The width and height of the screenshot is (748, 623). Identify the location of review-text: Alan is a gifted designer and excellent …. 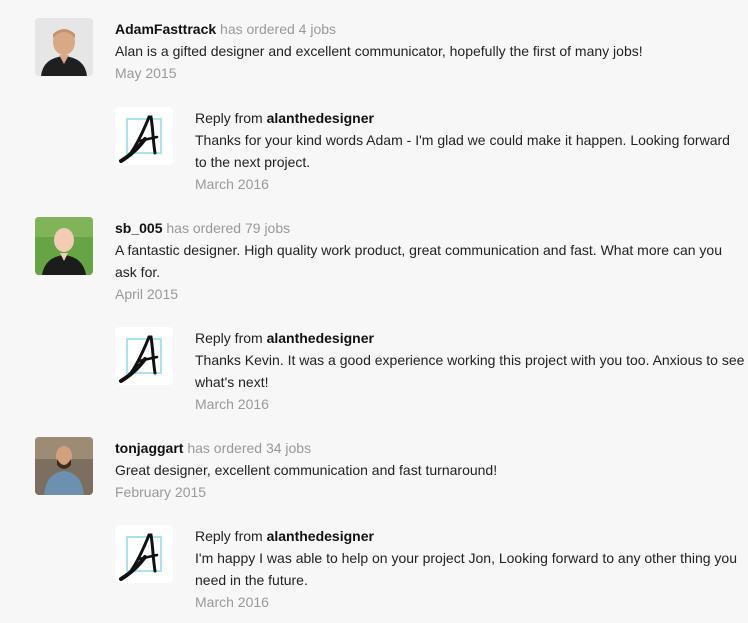
(379, 51).